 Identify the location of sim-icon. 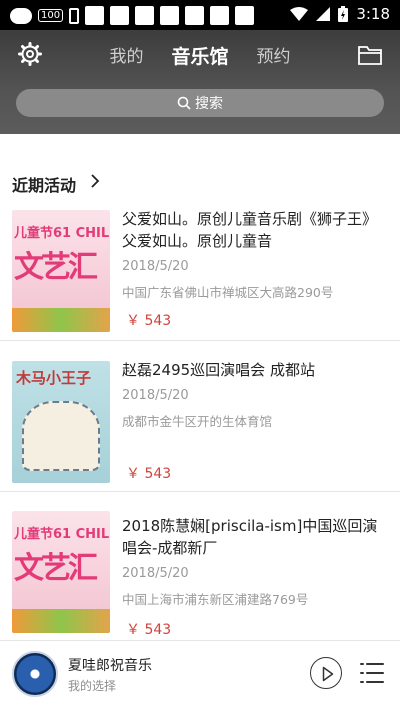
(74, 15).